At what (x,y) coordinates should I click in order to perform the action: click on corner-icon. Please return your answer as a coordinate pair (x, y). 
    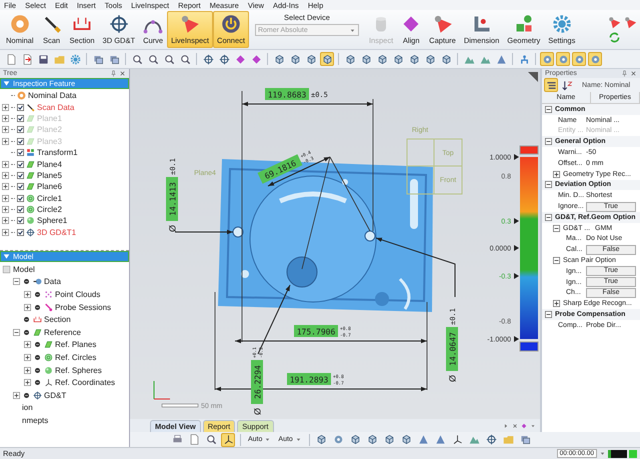
    Looking at the image, I should click on (533, 77).